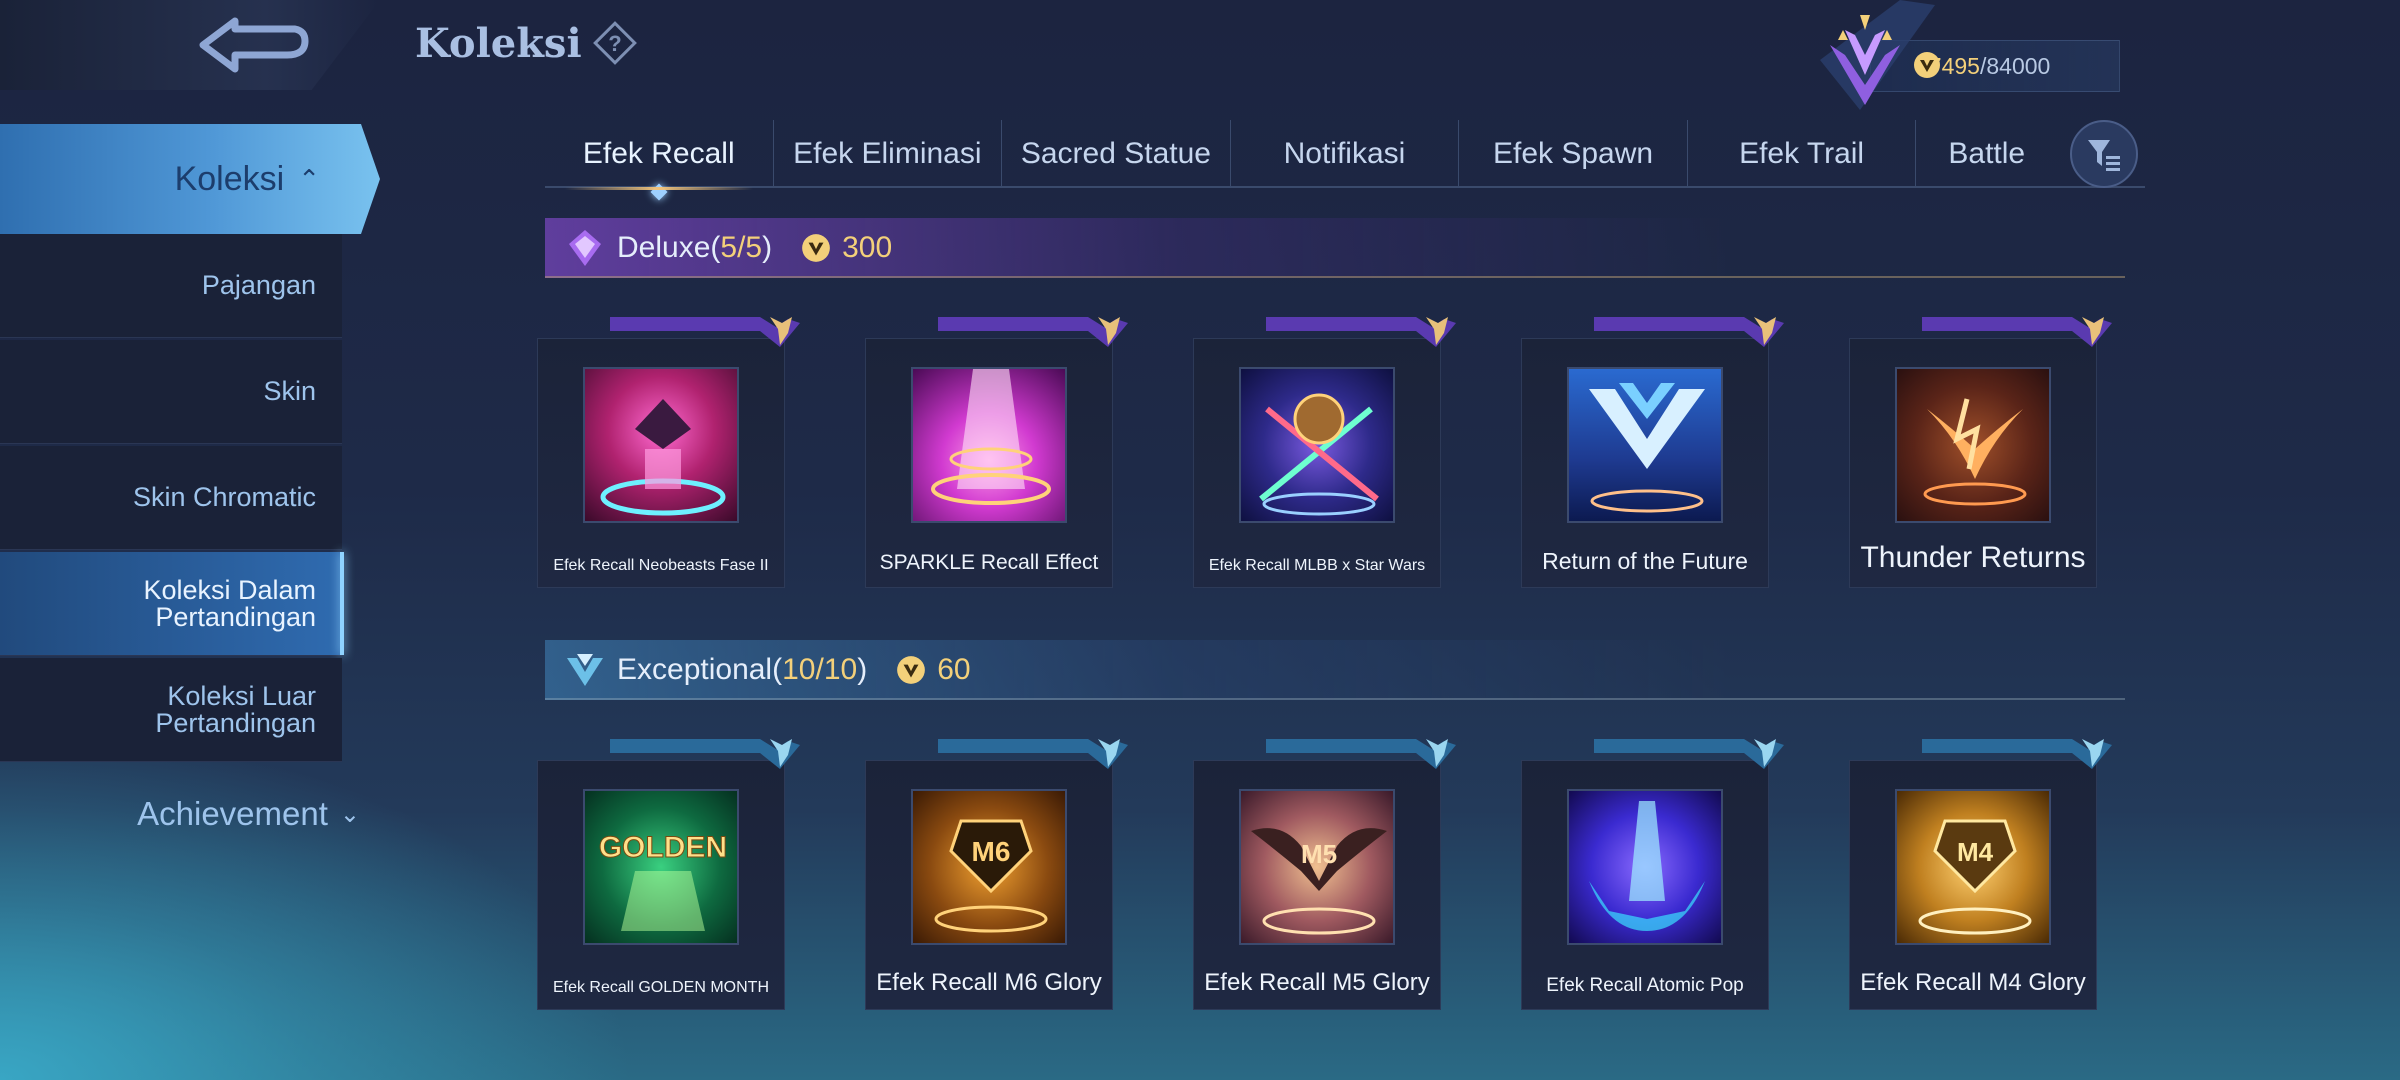 The height and width of the screenshot is (1080, 2400). What do you see at coordinates (2015, 65) in the screenshot?
I see `currency-max: /84000` at bounding box center [2015, 65].